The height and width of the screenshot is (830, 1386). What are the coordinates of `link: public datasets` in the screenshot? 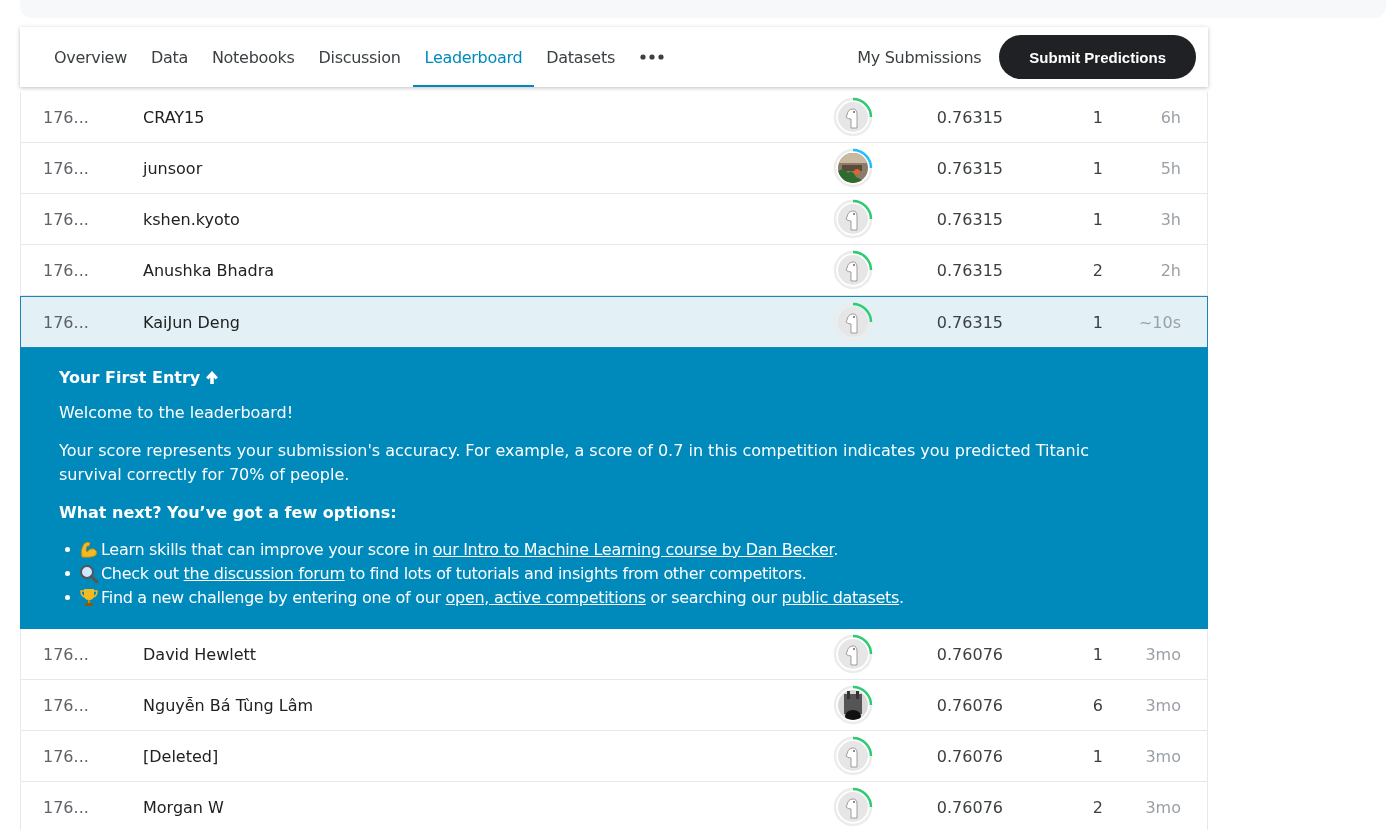 It's located at (840, 597).